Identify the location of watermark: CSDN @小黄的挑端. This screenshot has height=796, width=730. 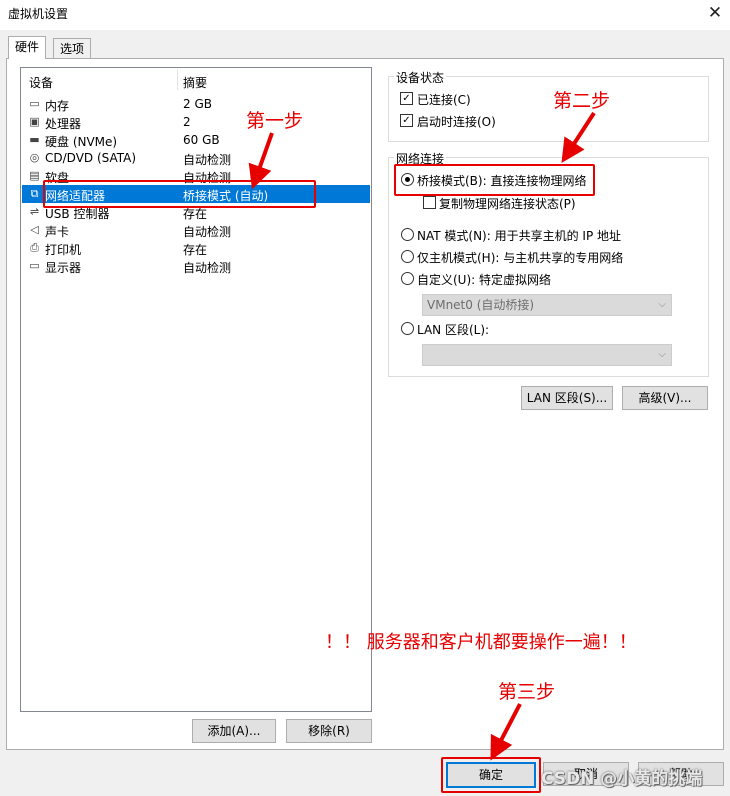
(622, 779).